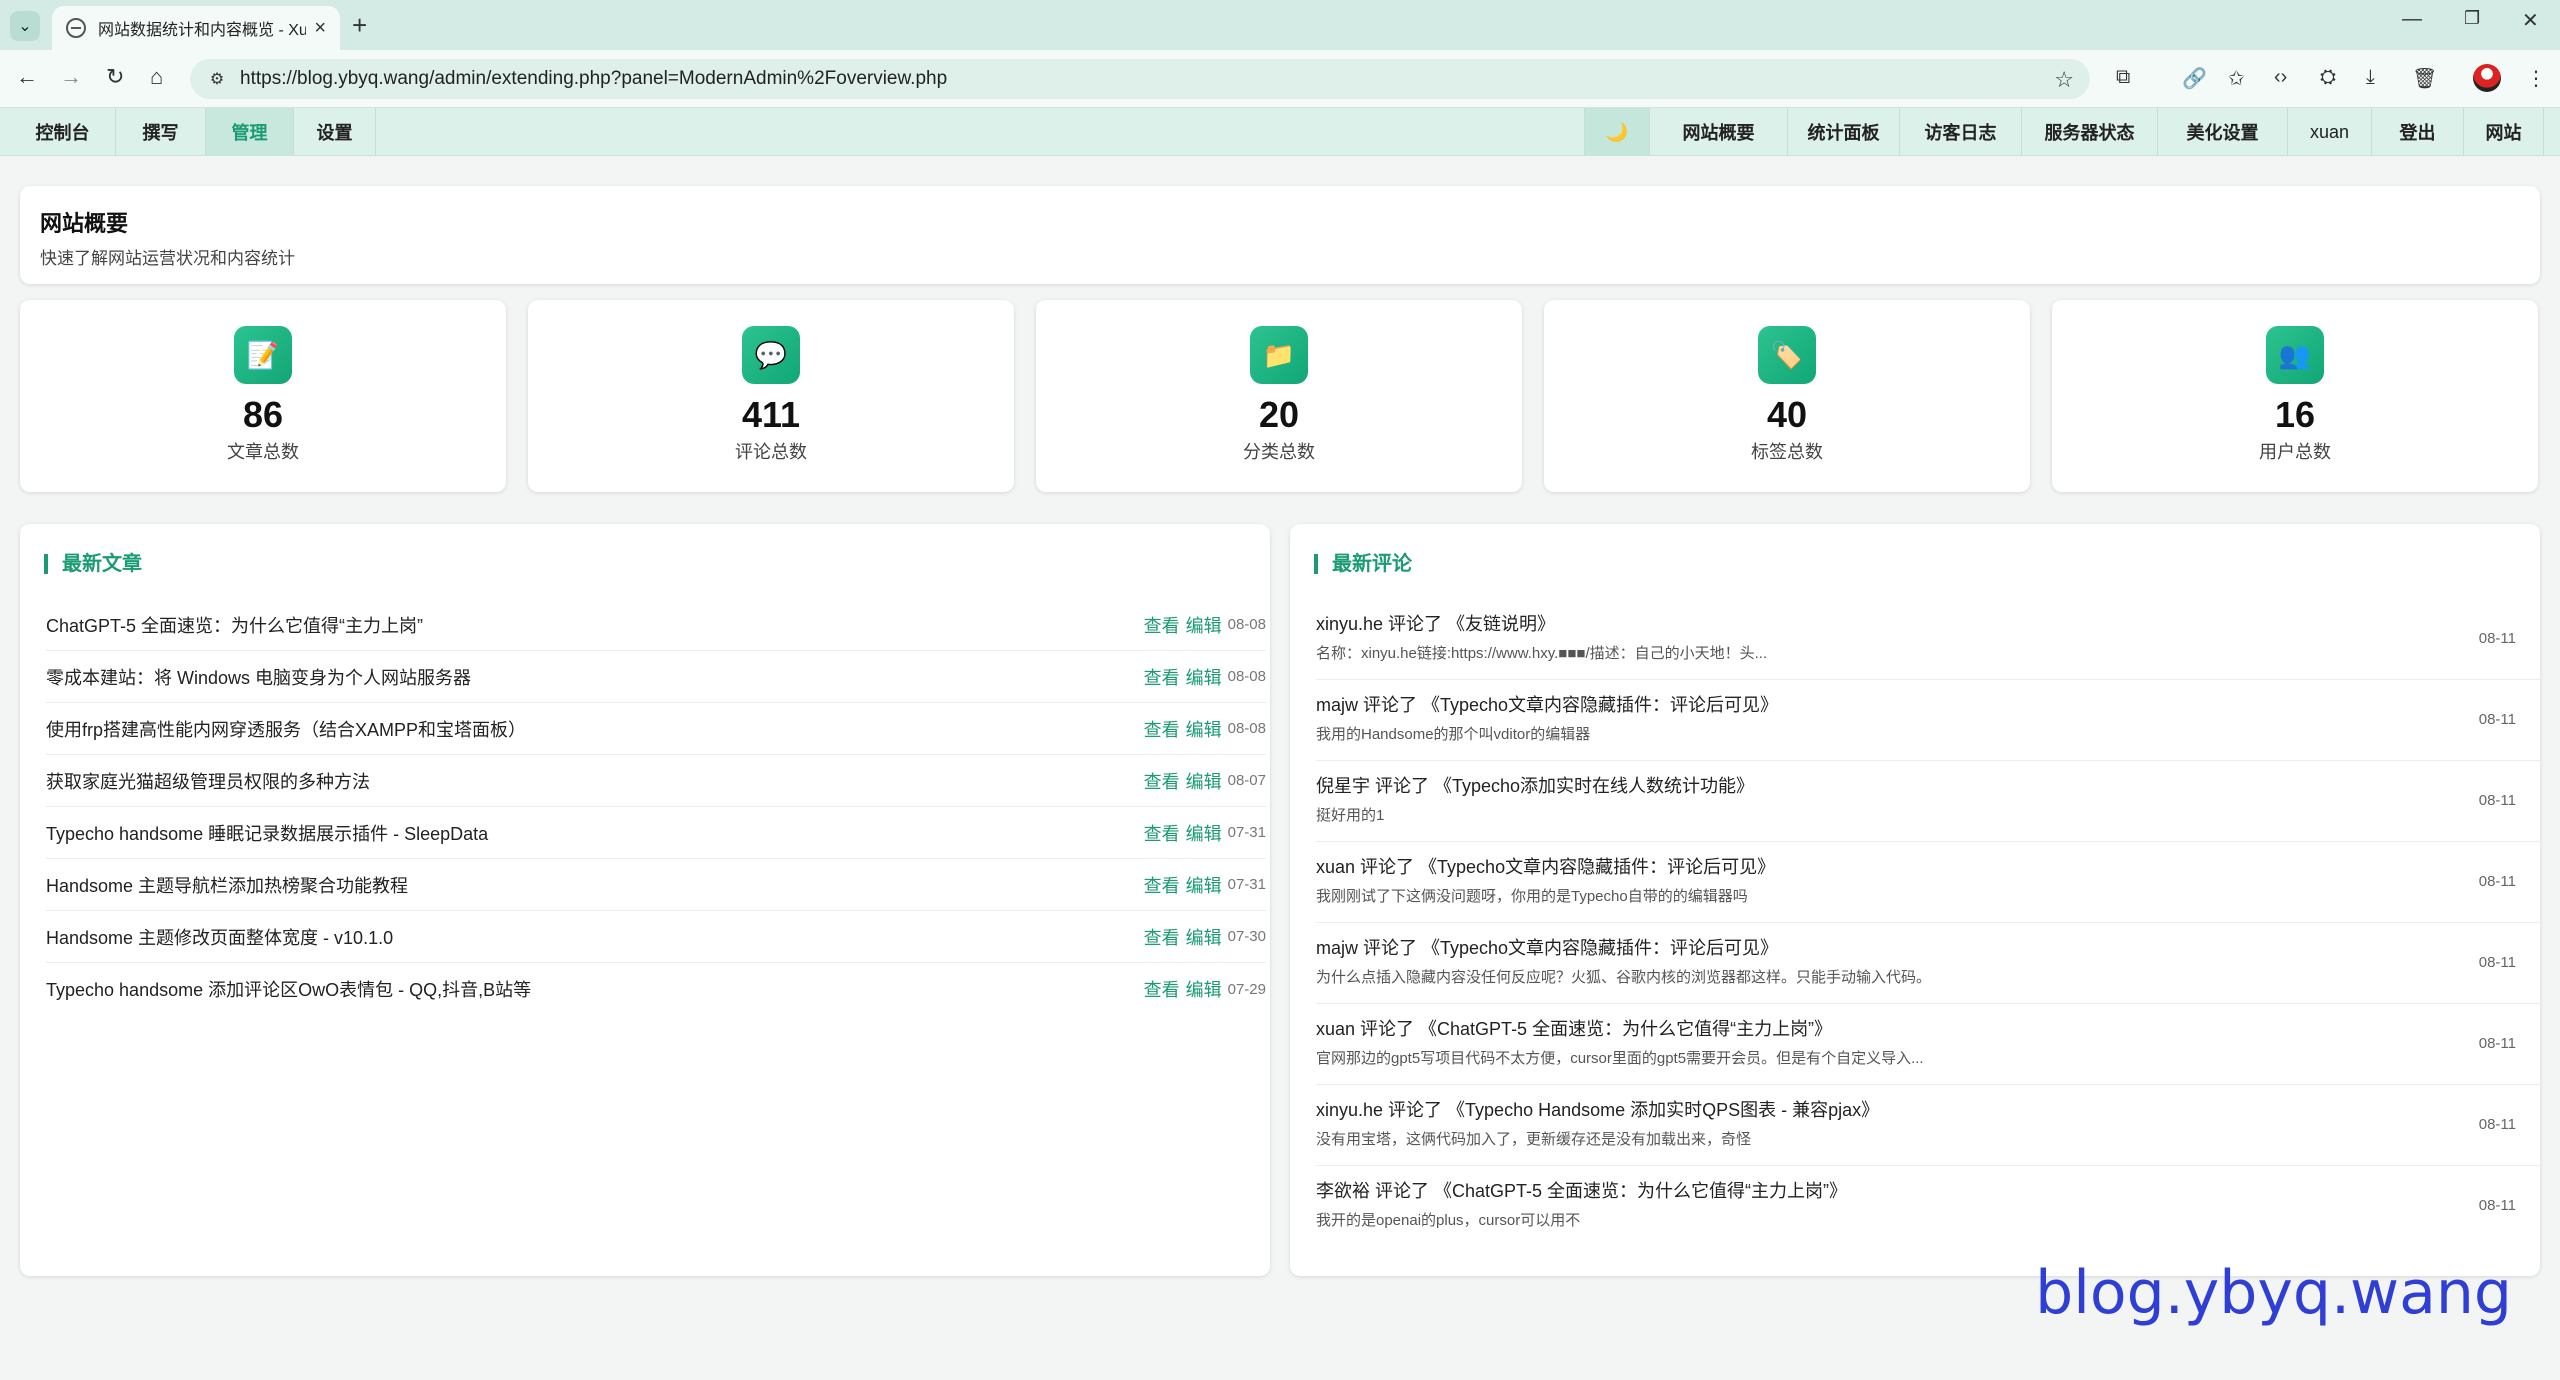 The width and height of the screenshot is (2560, 1380). I want to click on post-date: 07-31, so click(1246, 832).